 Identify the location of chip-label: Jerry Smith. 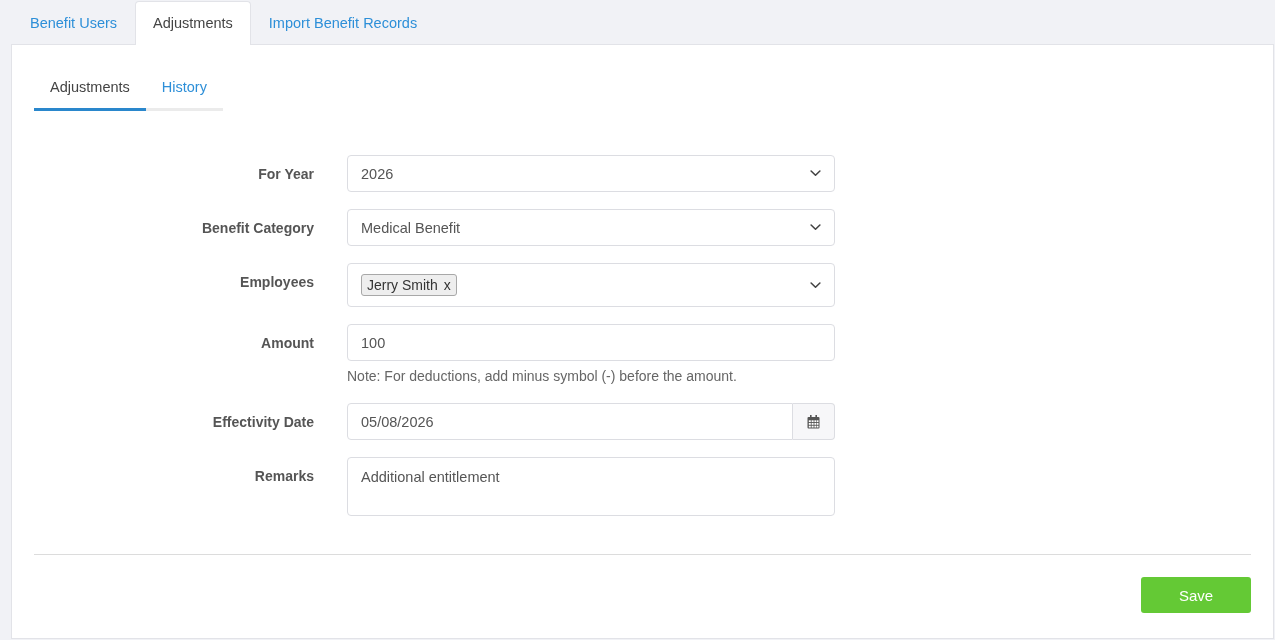
(402, 285).